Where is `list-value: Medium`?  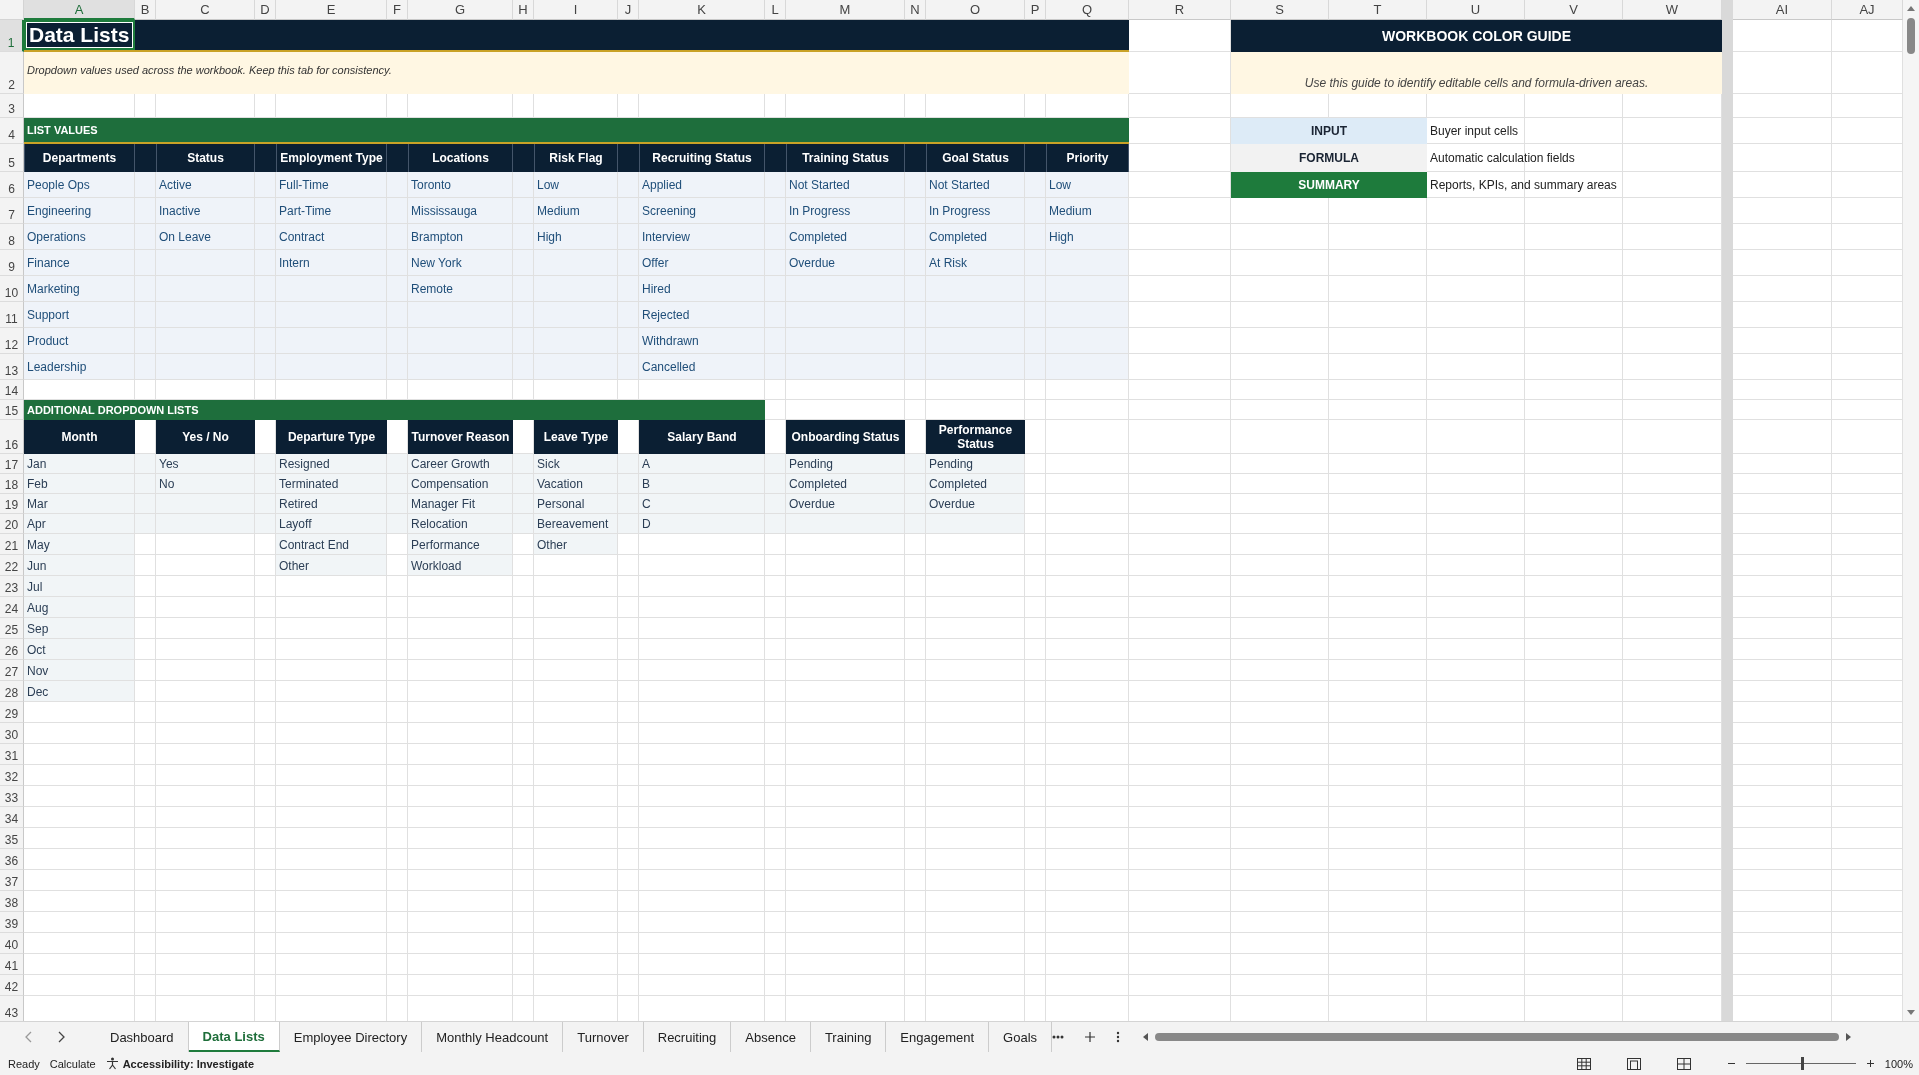 list-value: Medium is located at coordinates (1087, 211).